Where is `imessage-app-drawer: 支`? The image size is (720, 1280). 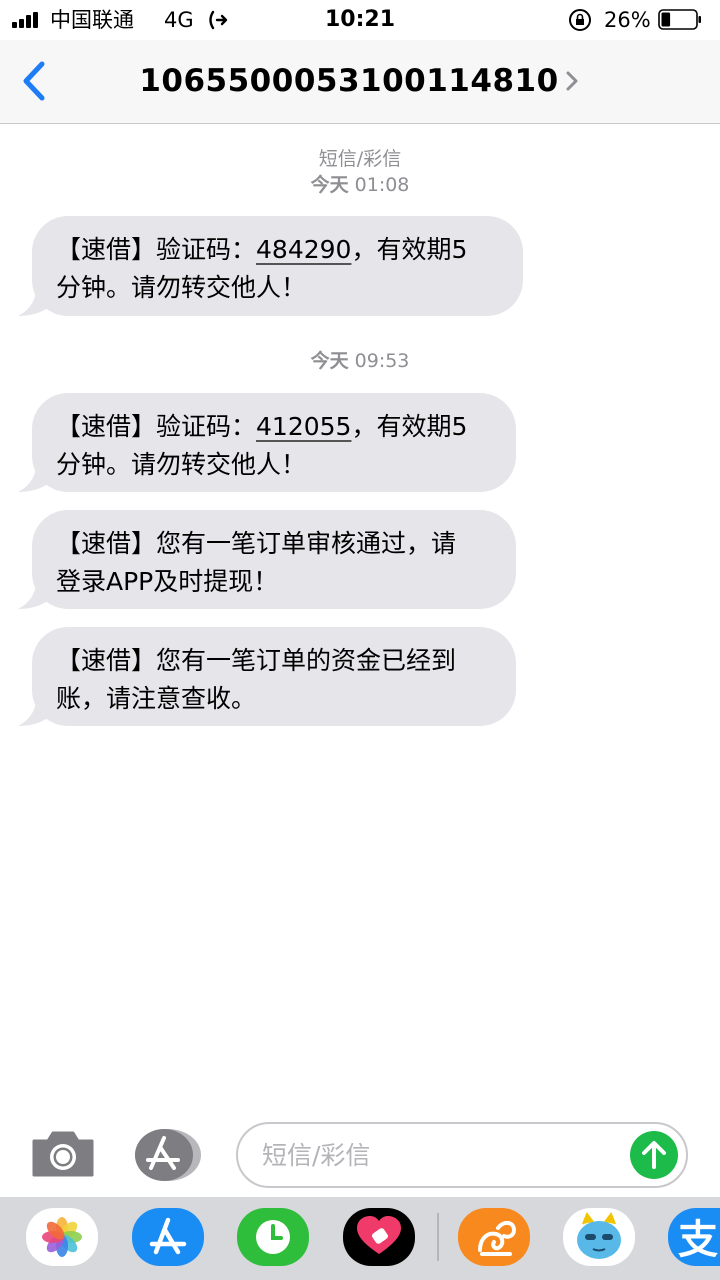
imessage-app-drawer: 支 is located at coordinates (360, 1238).